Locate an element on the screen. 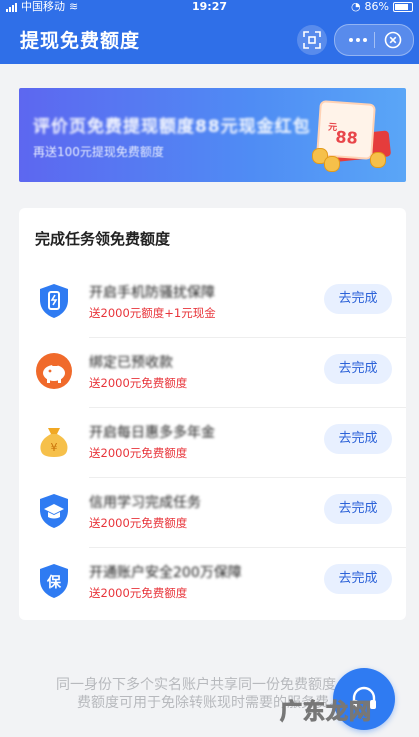  status-bar: 中国移动 ≋ 19:27 ◔ 86% is located at coordinates (209, 7).